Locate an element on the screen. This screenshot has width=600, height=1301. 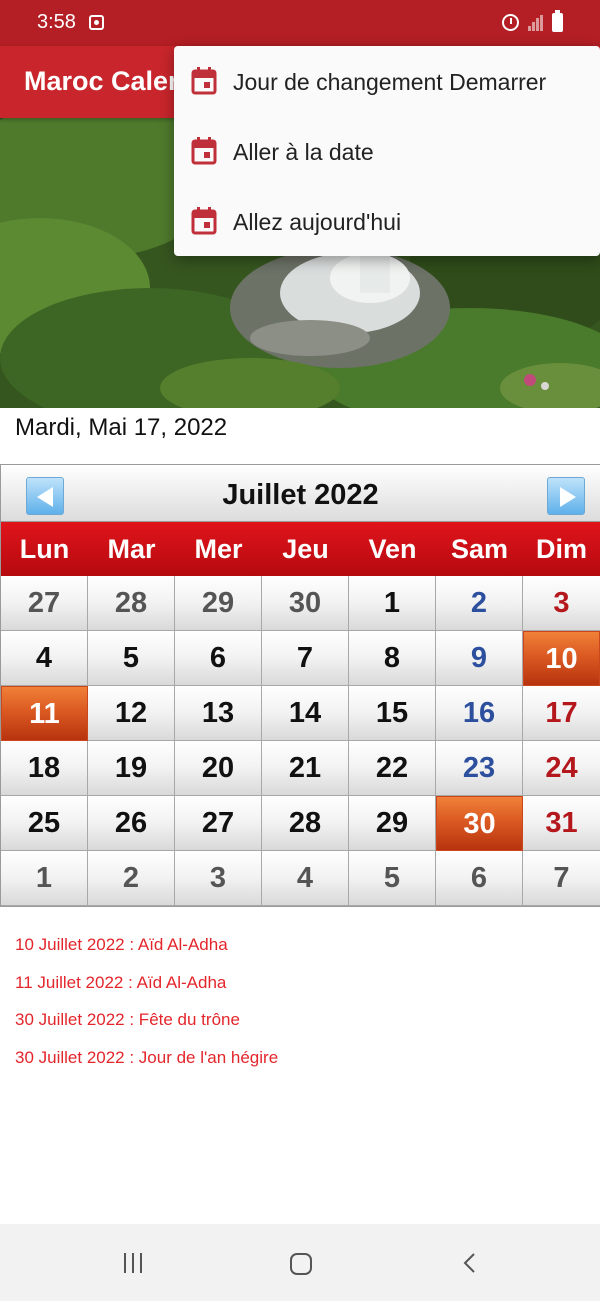
next-month-button is located at coordinates (566, 496).